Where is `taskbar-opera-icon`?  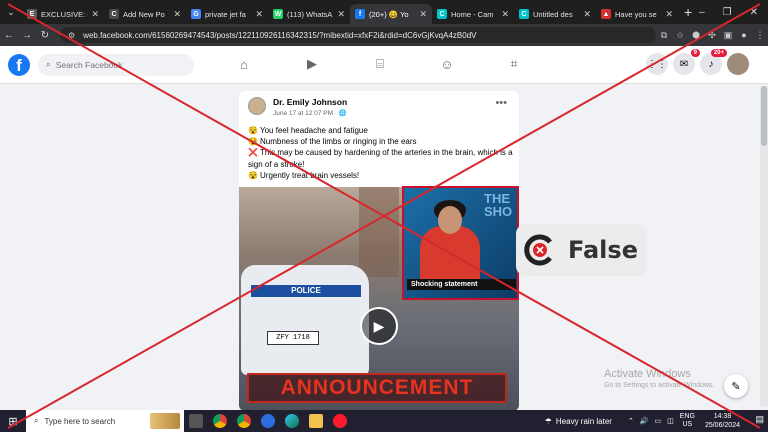
taskbar-opera-icon is located at coordinates (340, 421).